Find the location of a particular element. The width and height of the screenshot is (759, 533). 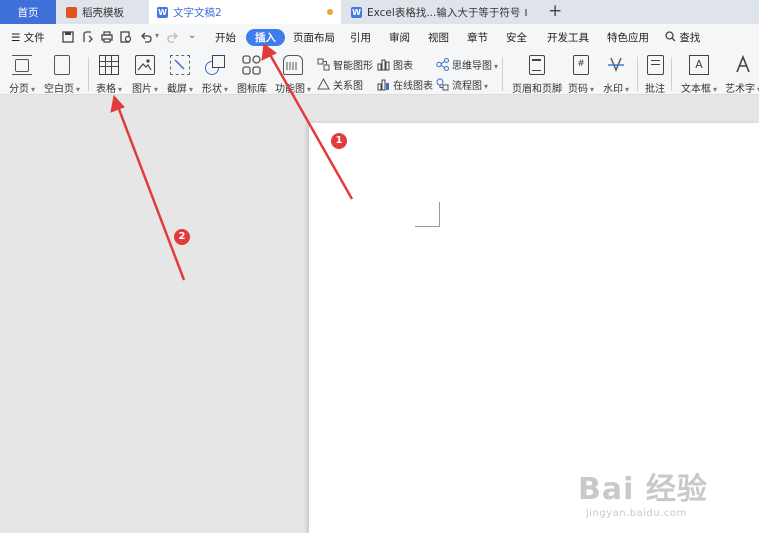

table-button: 表格 is located at coordinates (109, 75).